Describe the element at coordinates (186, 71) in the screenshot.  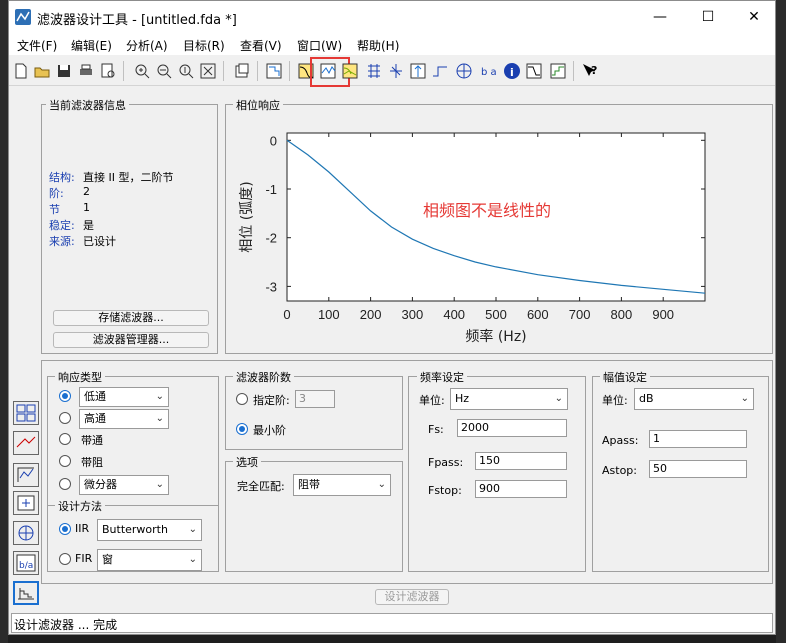
I see `zoom-y-icon` at that location.